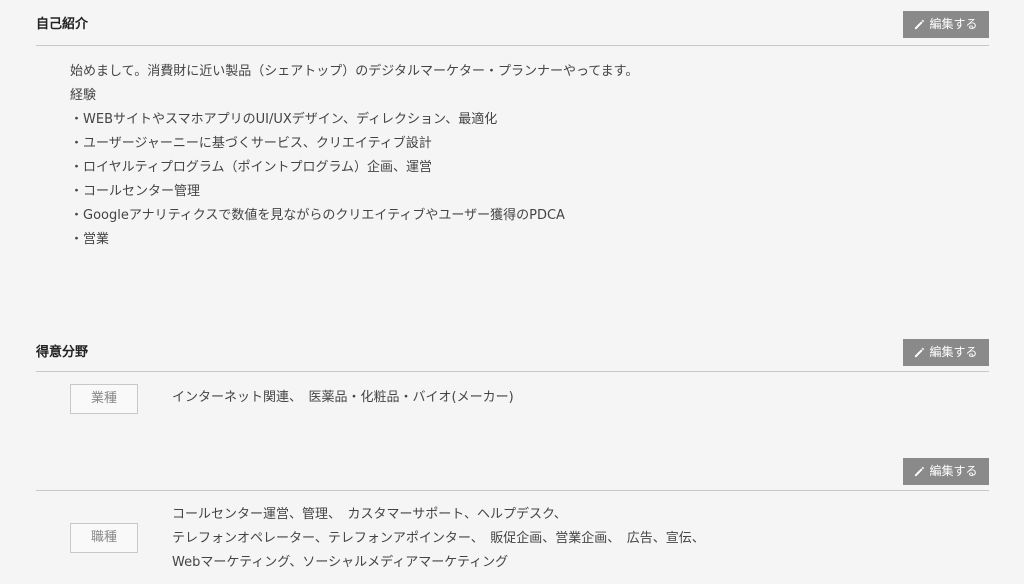 The width and height of the screenshot is (1024, 584). I want to click on industry-edit-button: 編集する, so click(946, 352).